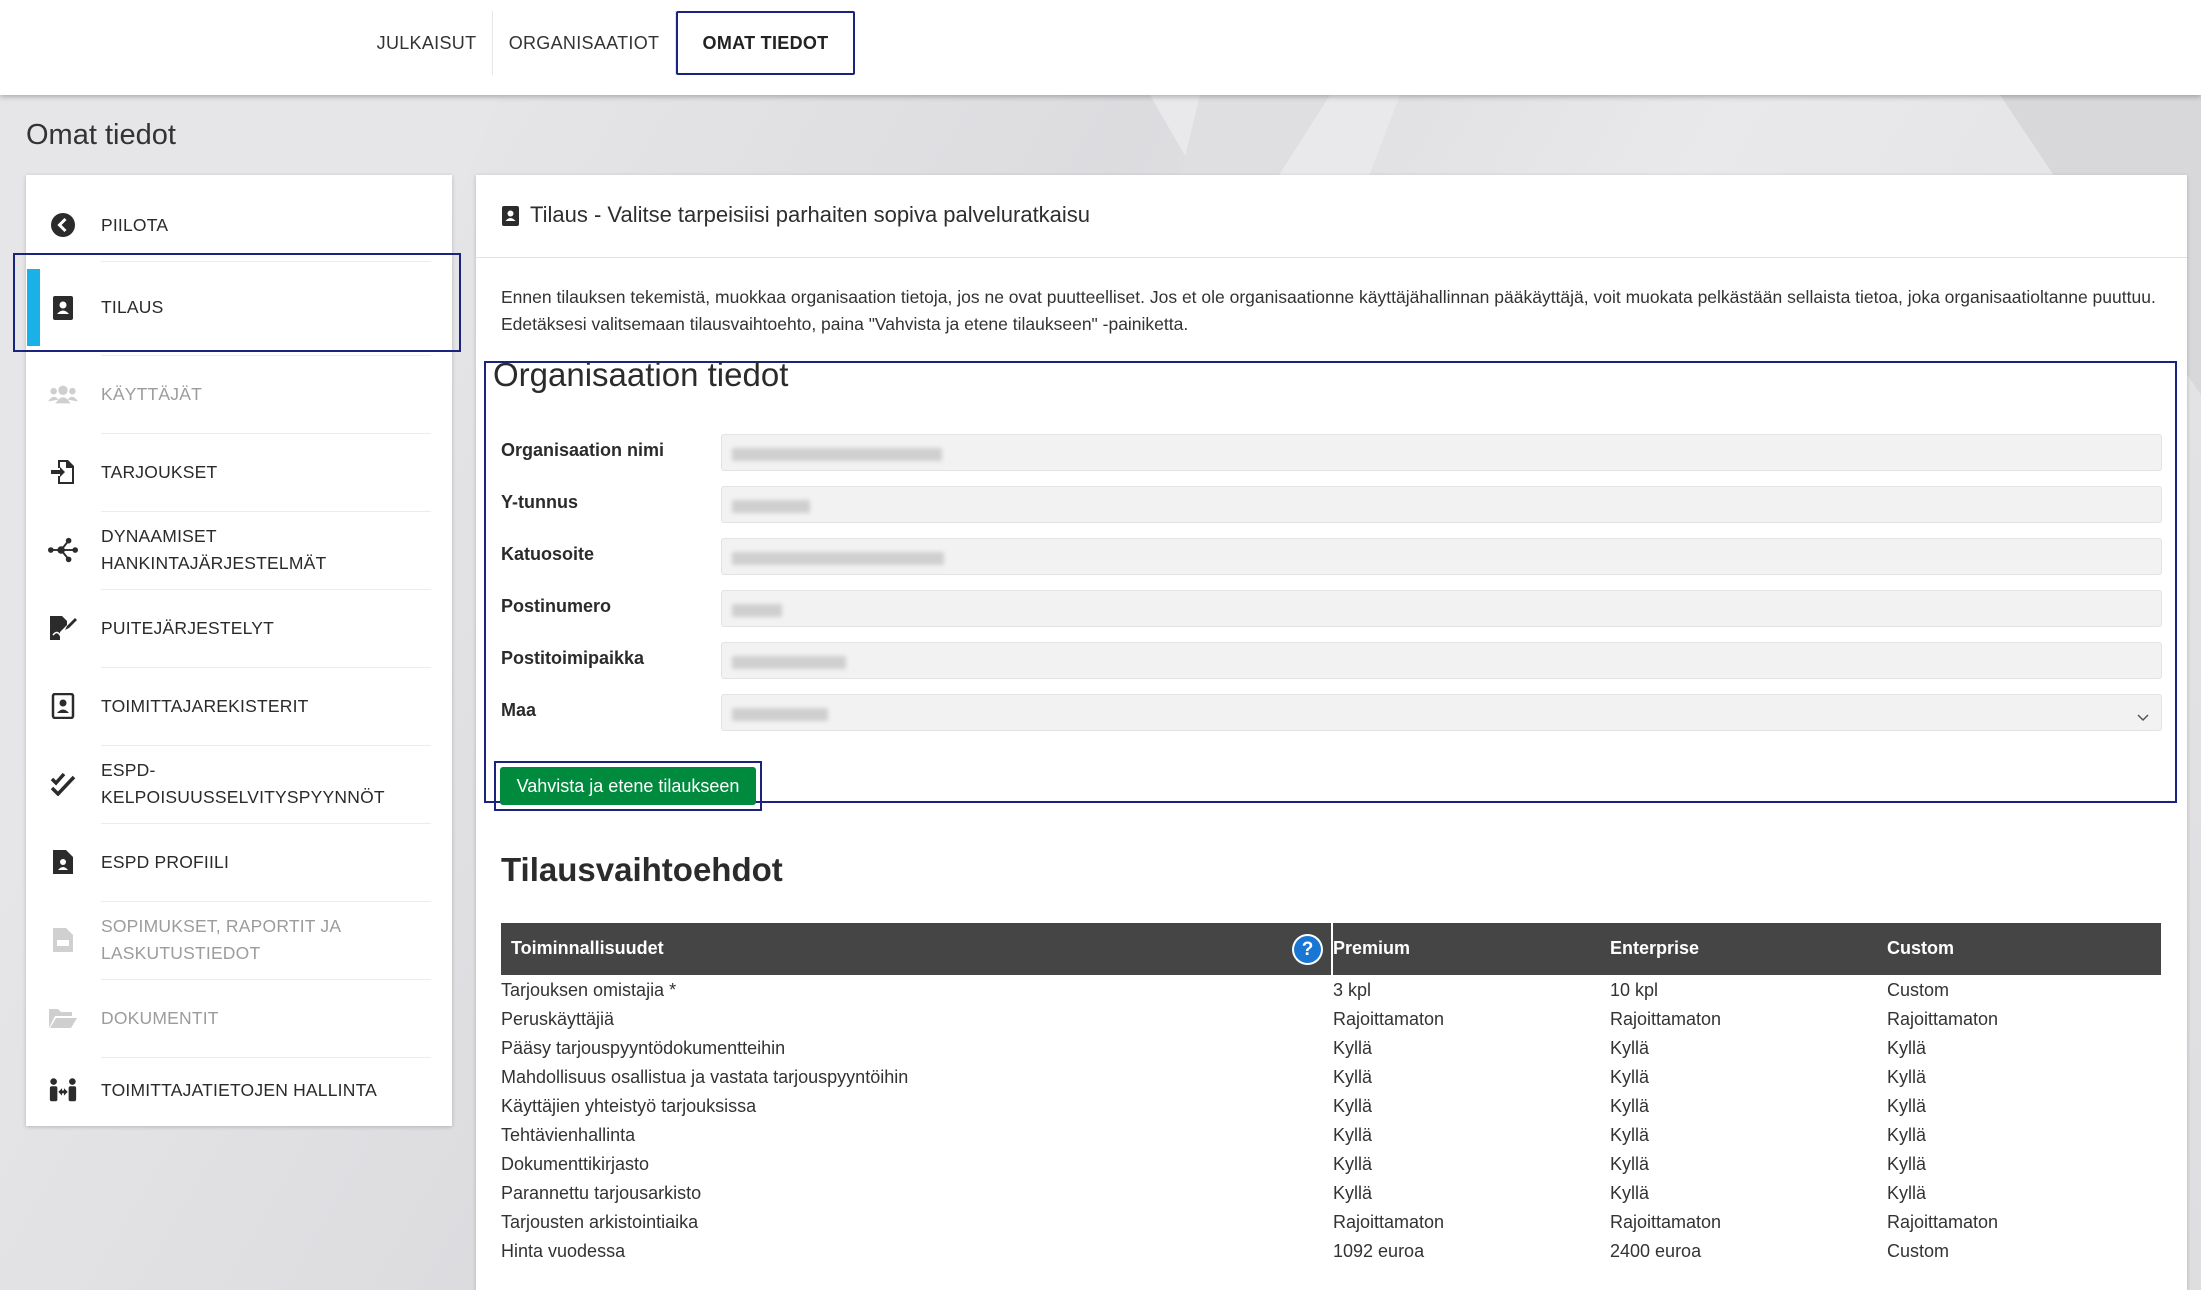 This screenshot has width=2201, height=1290. What do you see at coordinates (568, 1135) in the screenshot?
I see `table-cell: Tehtävienhallinta` at bounding box center [568, 1135].